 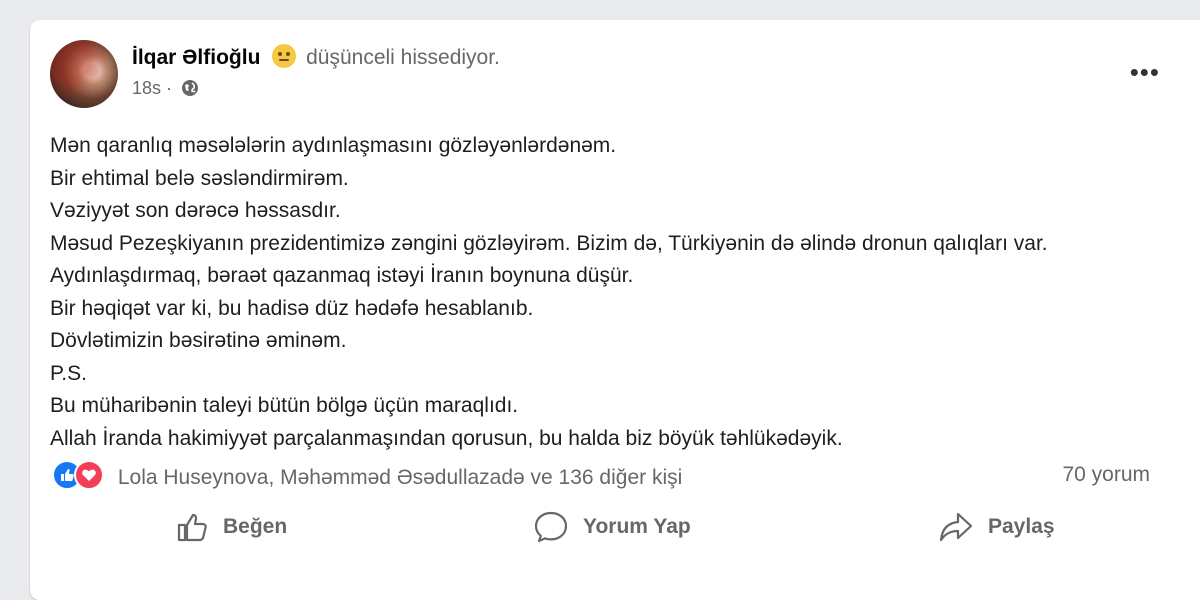 I want to click on comment-label: Yorum Yap, so click(x=637, y=526).